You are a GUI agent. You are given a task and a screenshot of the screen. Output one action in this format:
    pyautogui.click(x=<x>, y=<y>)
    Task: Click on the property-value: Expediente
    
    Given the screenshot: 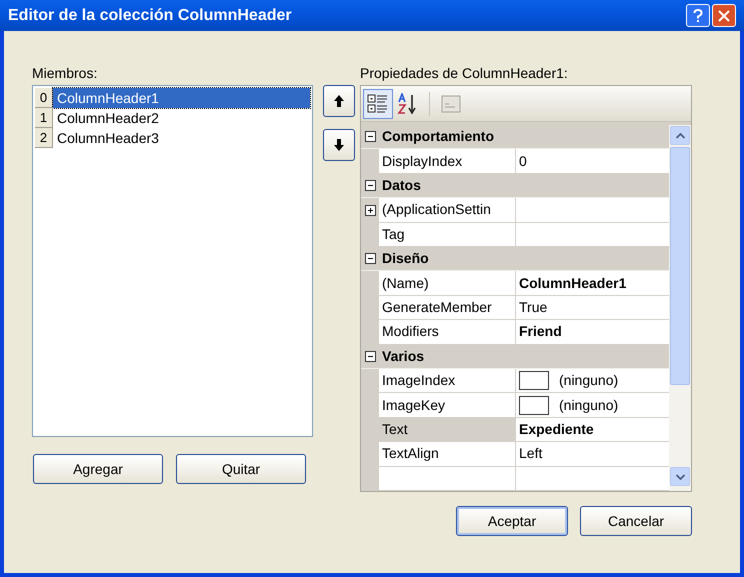 What is the action you would take?
    pyautogui.click(x=556, y=430)
    